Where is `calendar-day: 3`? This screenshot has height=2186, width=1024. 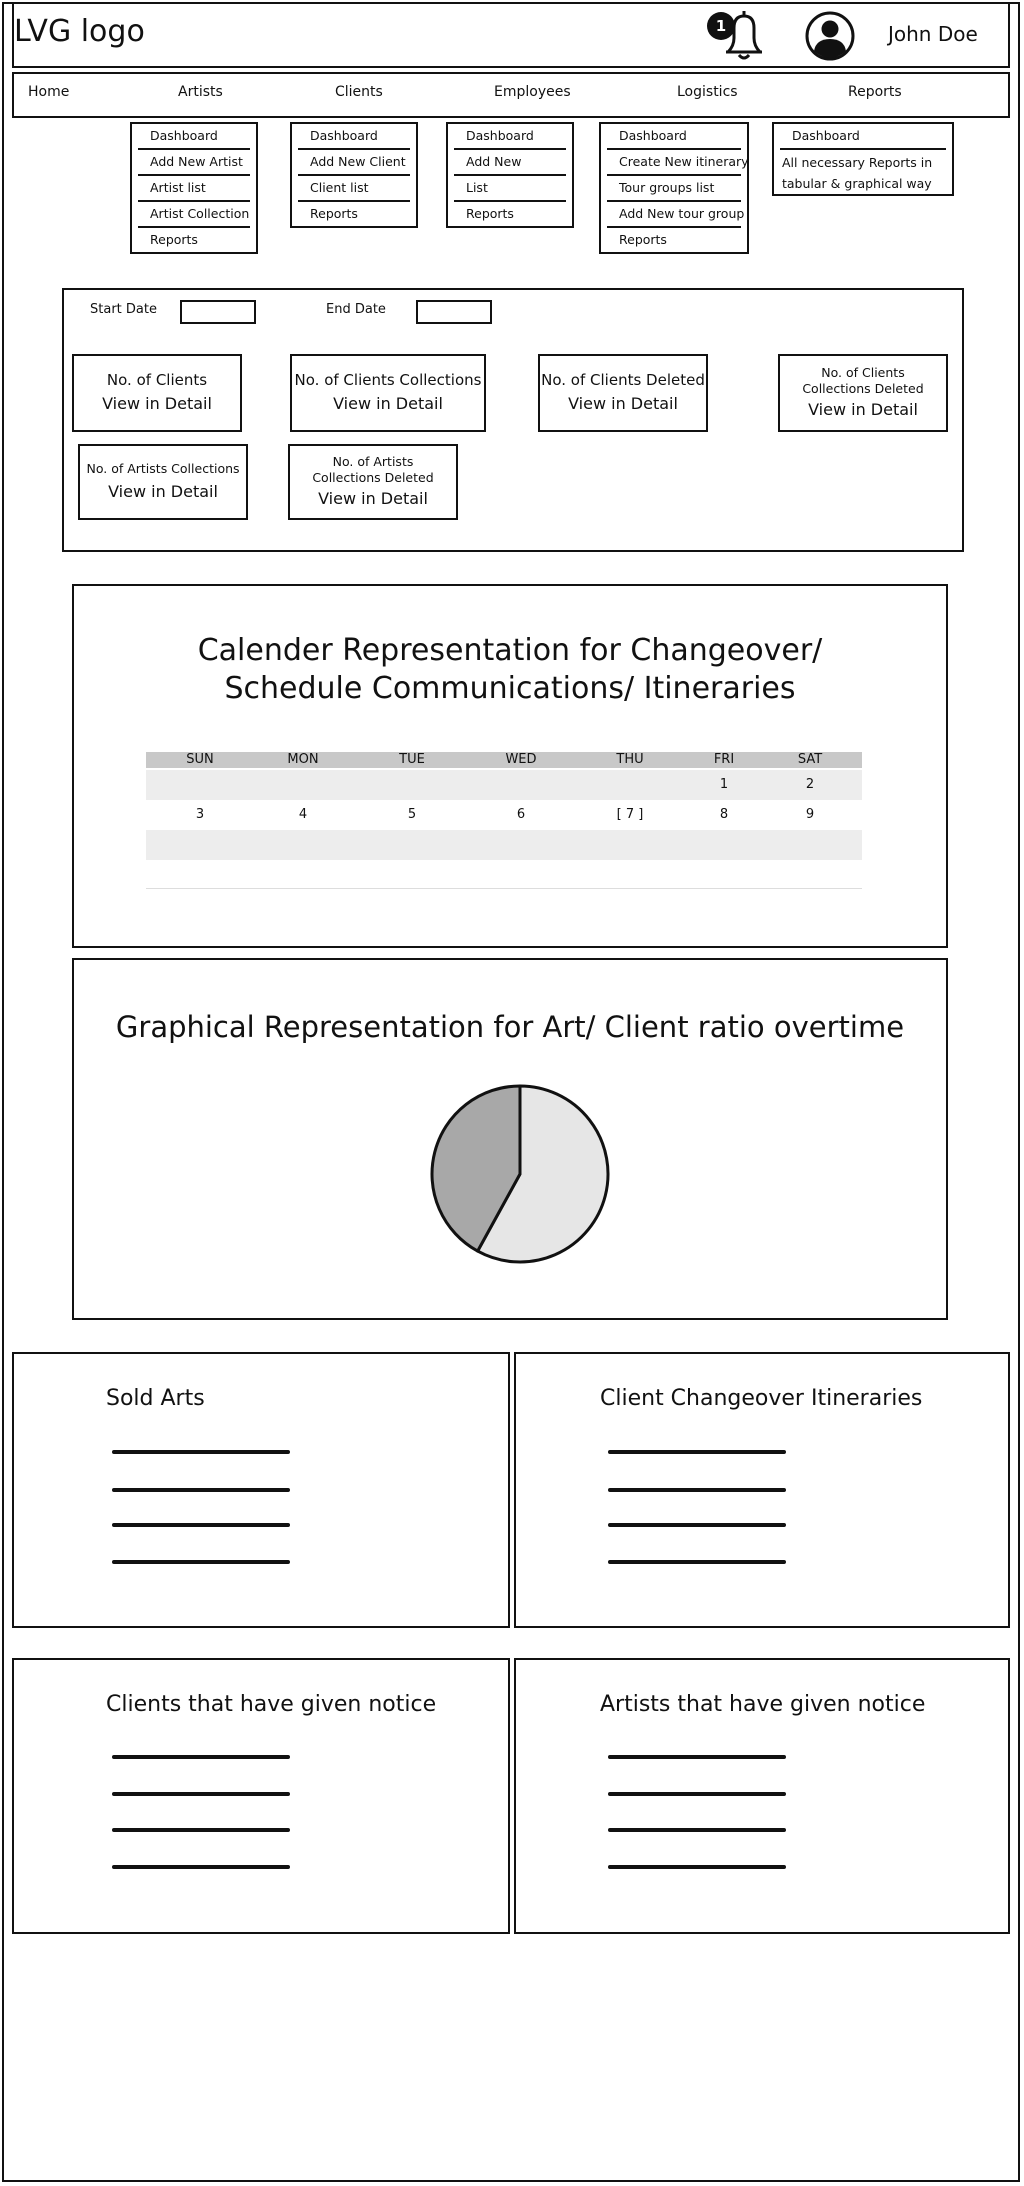
calendar-day: 3 is located at coordinates (200, 814).